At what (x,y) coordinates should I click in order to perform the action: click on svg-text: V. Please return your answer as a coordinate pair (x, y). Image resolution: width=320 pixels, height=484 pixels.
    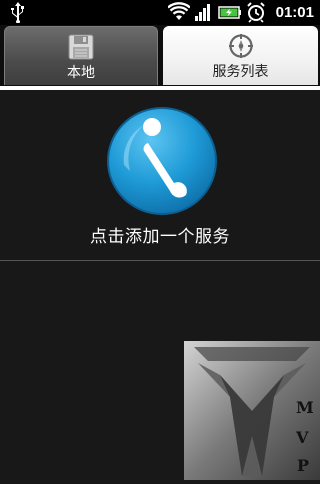
    Looking at the image, I should click on (302, 437).